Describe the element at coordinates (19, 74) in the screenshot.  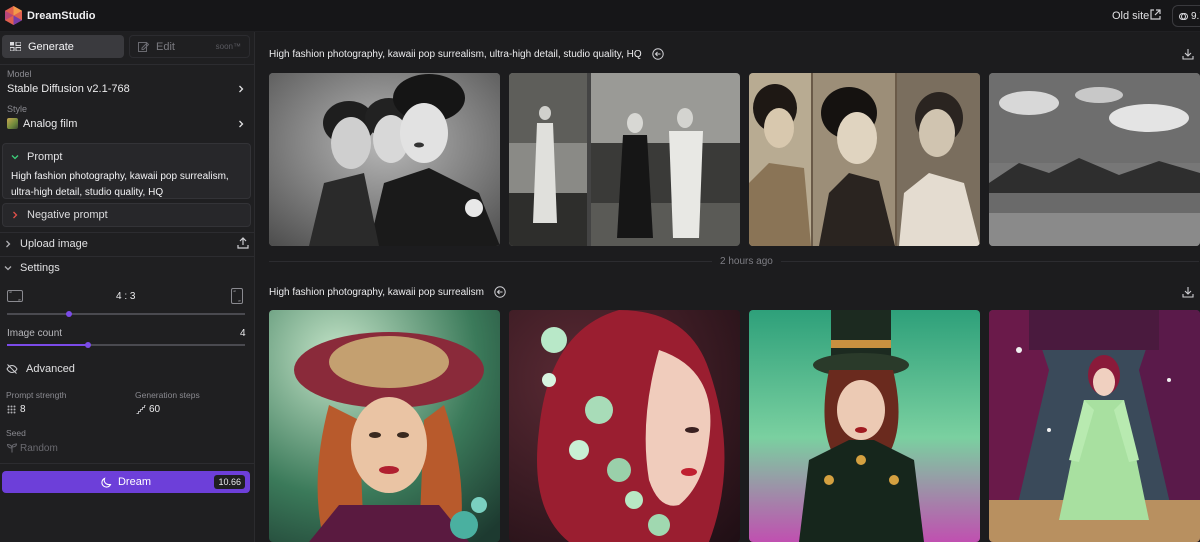
I see `model-label: Model` at that location.